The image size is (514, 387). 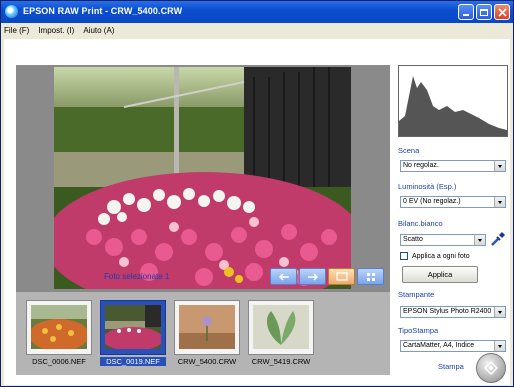 I want to click on thumbnail-item: DSC_0006.NEF, so click(x=59, y=334).